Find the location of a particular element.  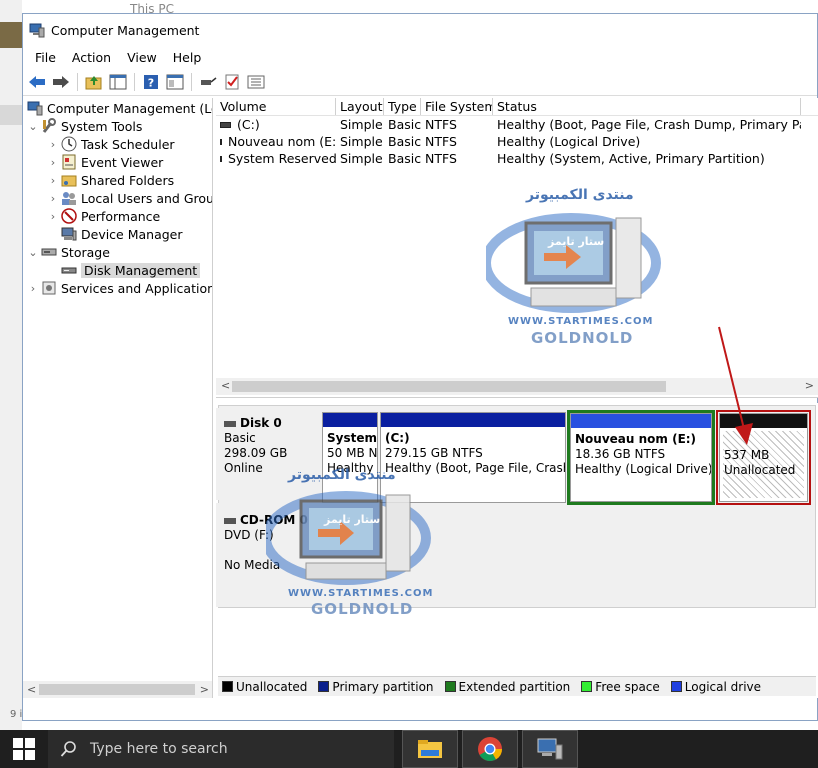

performance-icon is located at coordinates (69, 216).